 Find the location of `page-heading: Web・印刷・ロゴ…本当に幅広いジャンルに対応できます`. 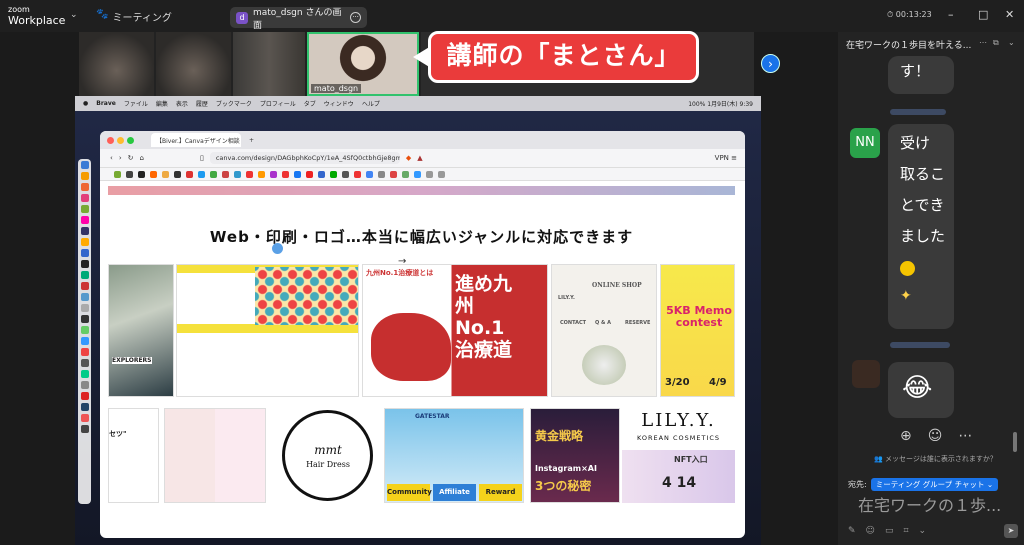

page-heading: Web・印刷・ロゴ…本当に幅広いジャンルに対応できます is located at coordinates (421, 237).